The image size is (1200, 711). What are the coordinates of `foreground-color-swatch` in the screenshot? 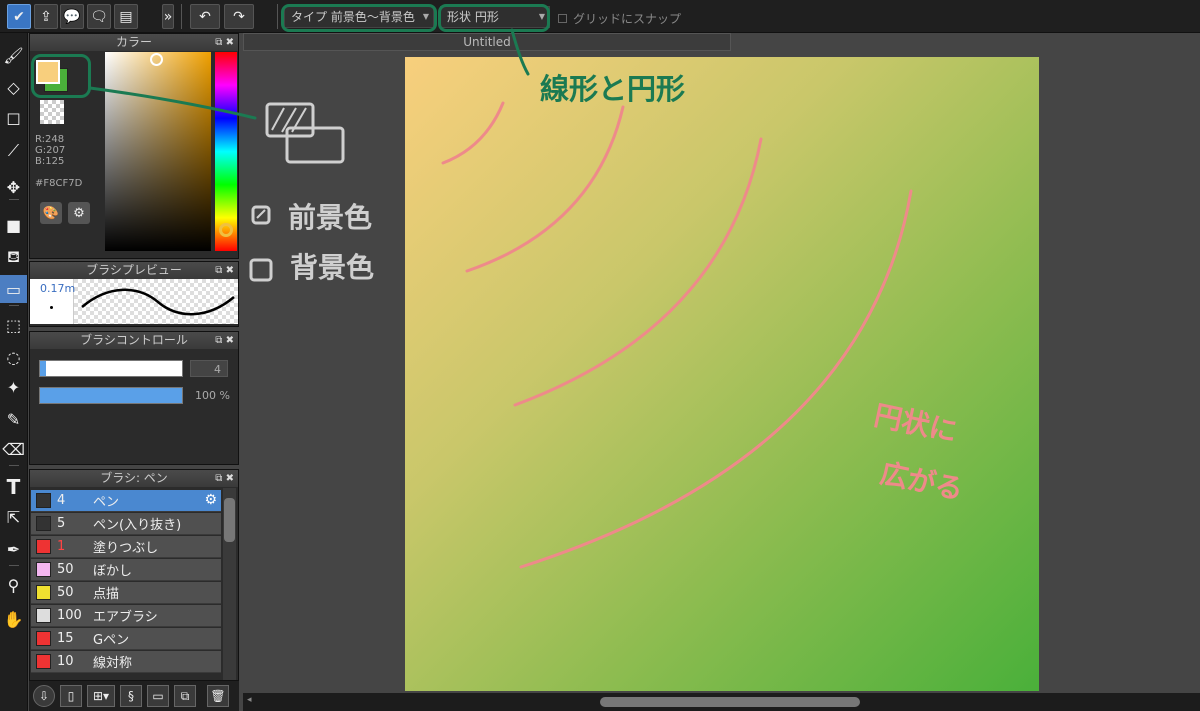 It's located at (48, 72).